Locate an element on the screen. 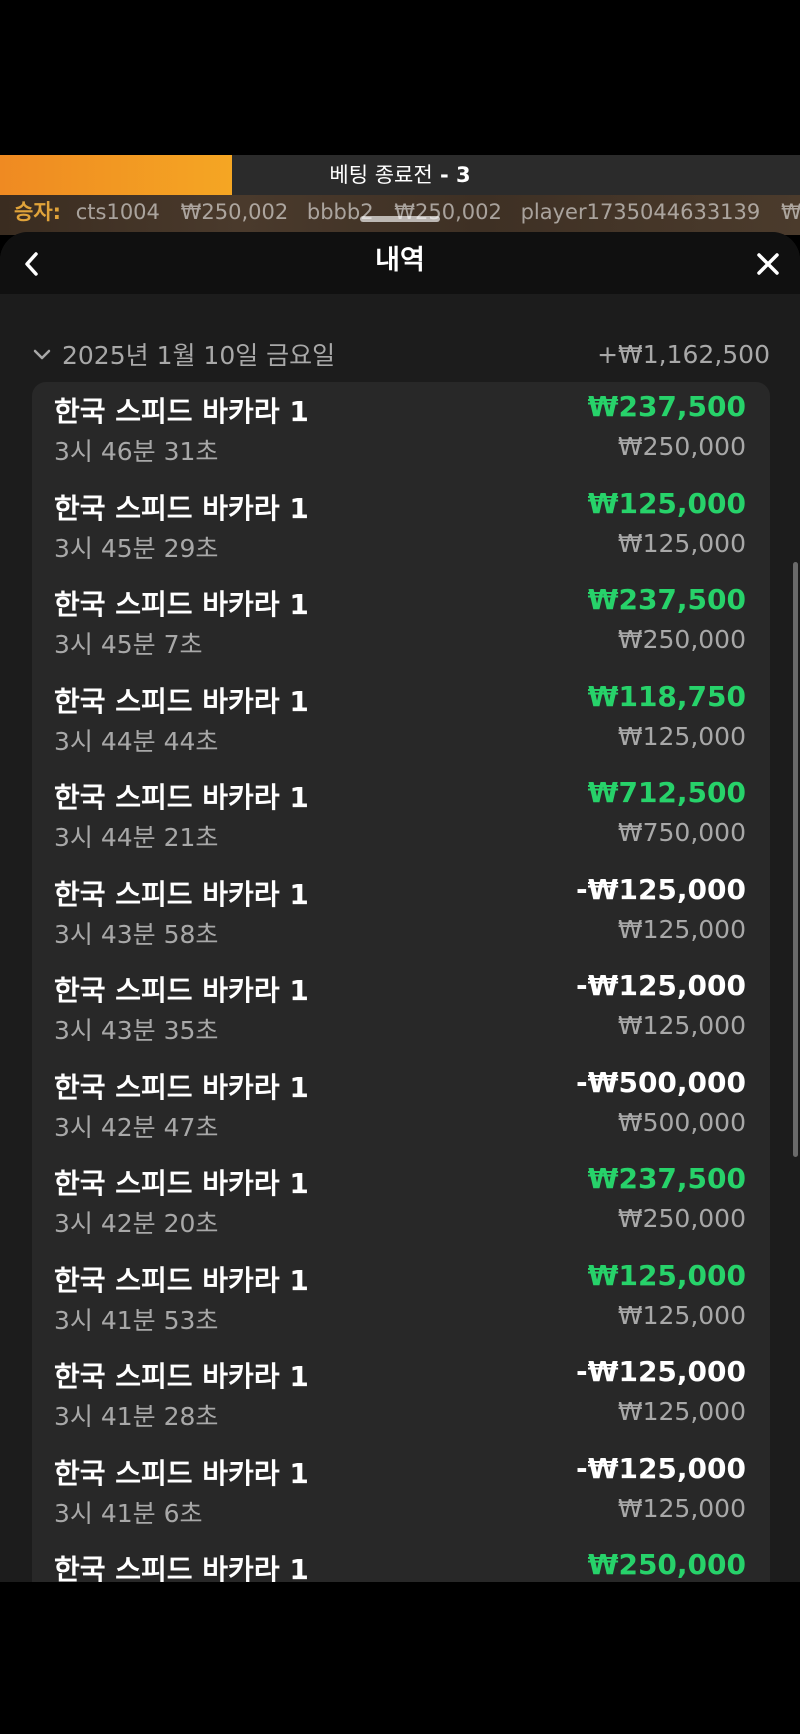 Image resolution: width=800 pixels, height=1734 pixels. history-row: 한국 스피드 바카라 1 3시 42분 20초 ₩237,500 ₩250,000 is located at coordinates (401, 1202).